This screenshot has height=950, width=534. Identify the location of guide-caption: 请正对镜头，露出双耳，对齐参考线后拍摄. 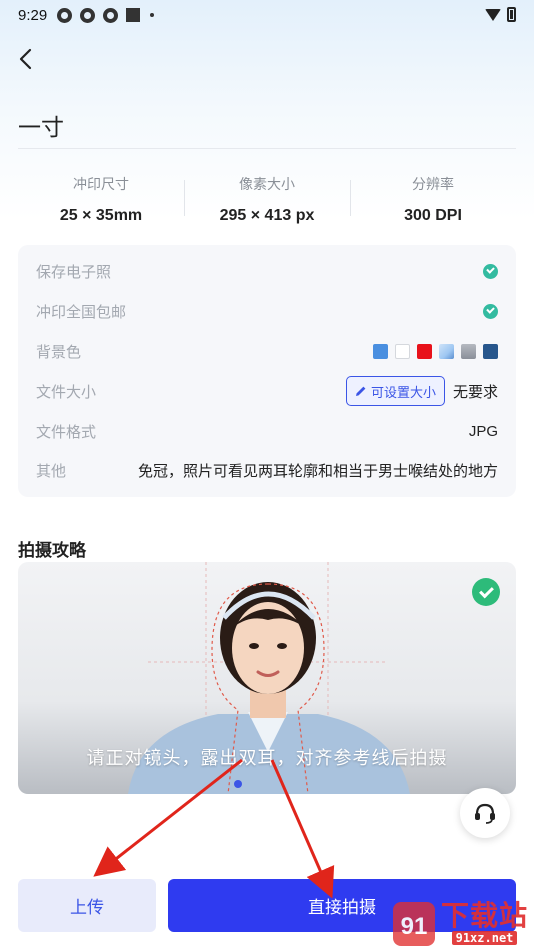
(267, 758).